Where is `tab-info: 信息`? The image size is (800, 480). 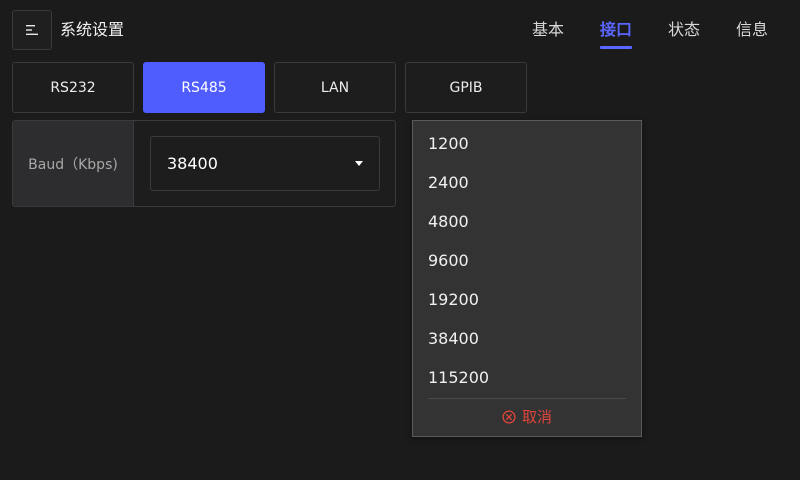
tab-info: 信息 is located at coordinates (752, 30).